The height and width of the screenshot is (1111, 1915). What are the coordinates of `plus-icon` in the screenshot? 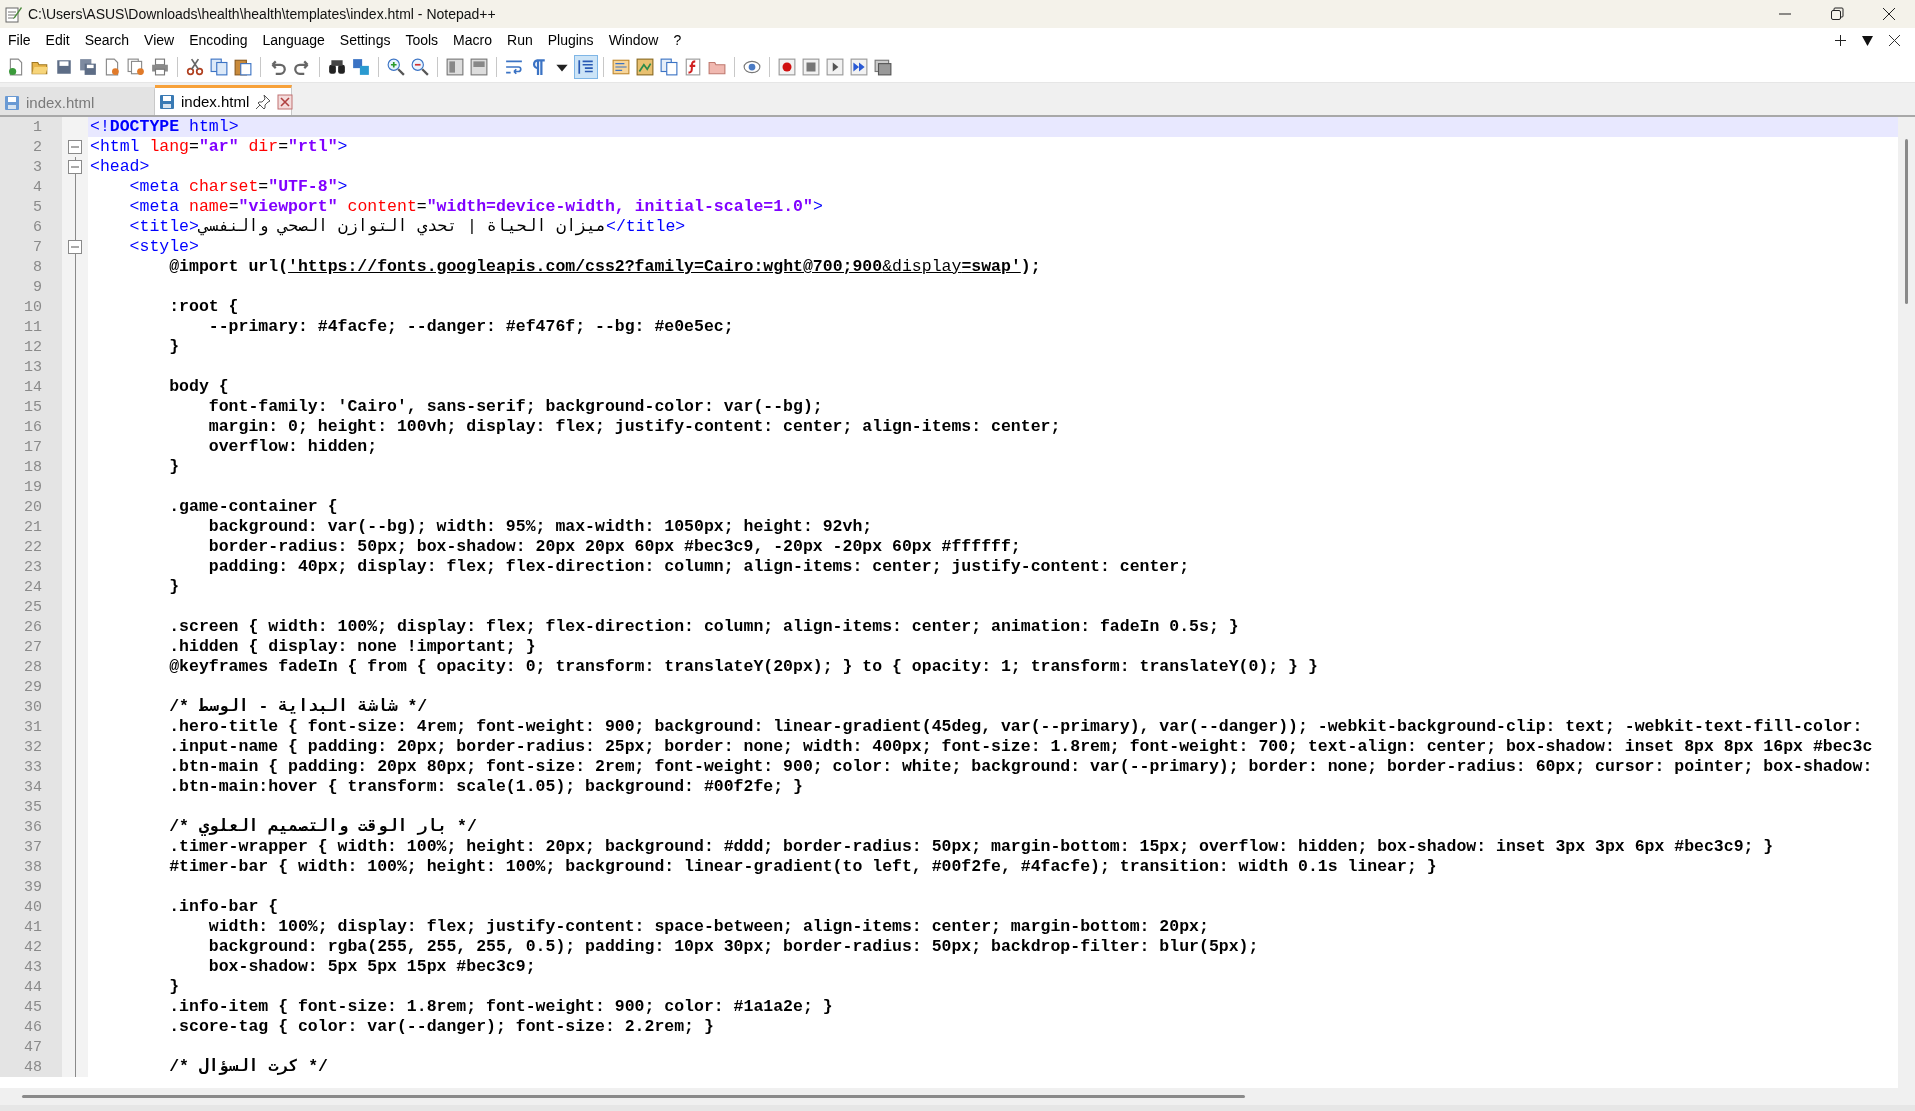 It's located at (1840, 40).